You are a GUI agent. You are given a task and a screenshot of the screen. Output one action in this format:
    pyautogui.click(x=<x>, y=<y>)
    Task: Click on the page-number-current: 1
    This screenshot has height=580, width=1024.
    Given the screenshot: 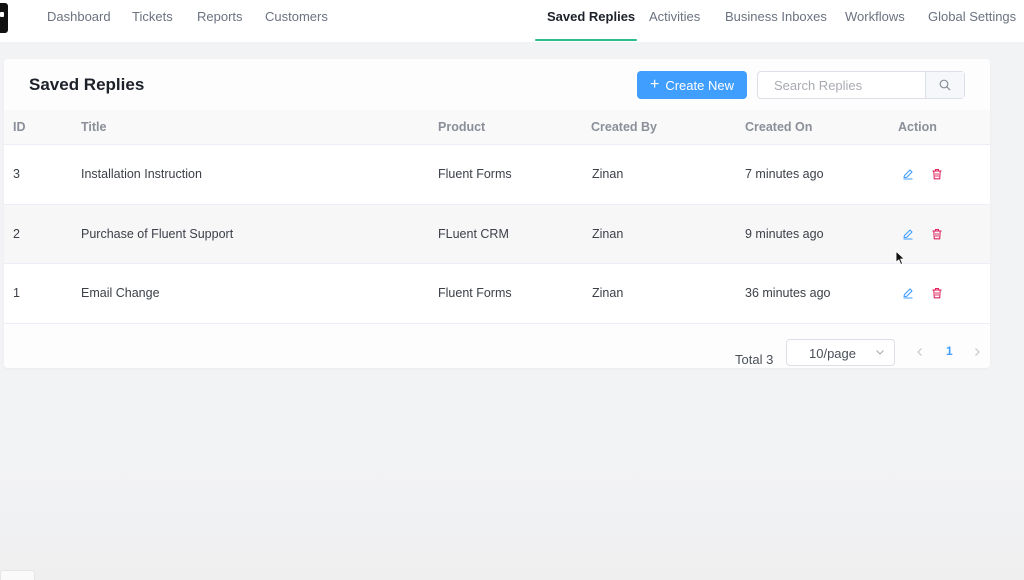 What is the action you would take?
    pyautogui.click(x=949, y=351)
    